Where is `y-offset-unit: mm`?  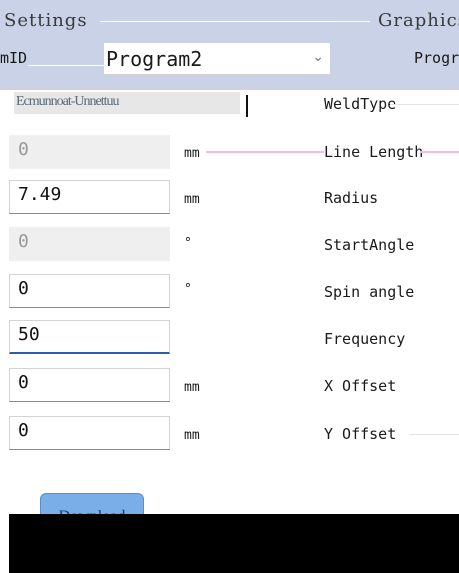 y-offset-unit: mm is located at coordinates (192, 435).